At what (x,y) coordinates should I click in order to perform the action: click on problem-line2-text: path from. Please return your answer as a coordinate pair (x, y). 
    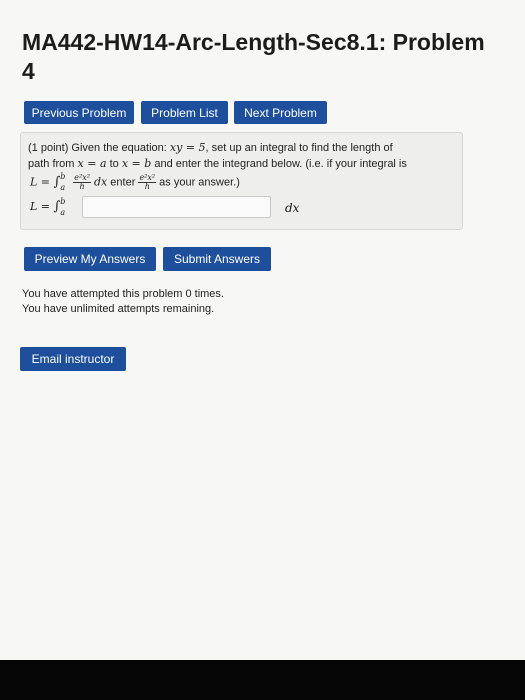
    Looking at the image, I should click on (53, 164).